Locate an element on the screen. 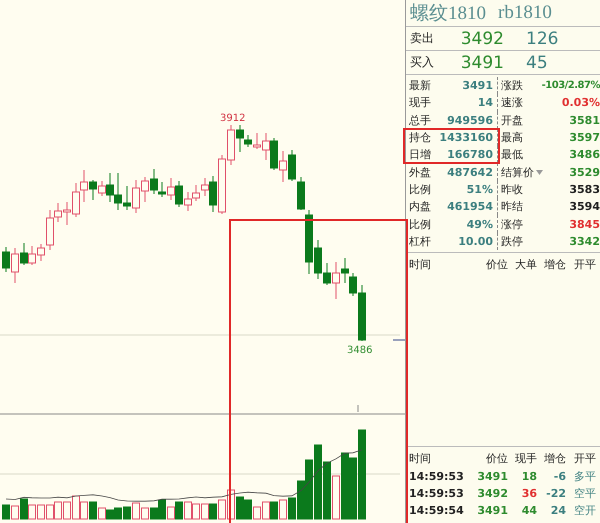  tick-change: -22 is located at coordinates (555, 493).